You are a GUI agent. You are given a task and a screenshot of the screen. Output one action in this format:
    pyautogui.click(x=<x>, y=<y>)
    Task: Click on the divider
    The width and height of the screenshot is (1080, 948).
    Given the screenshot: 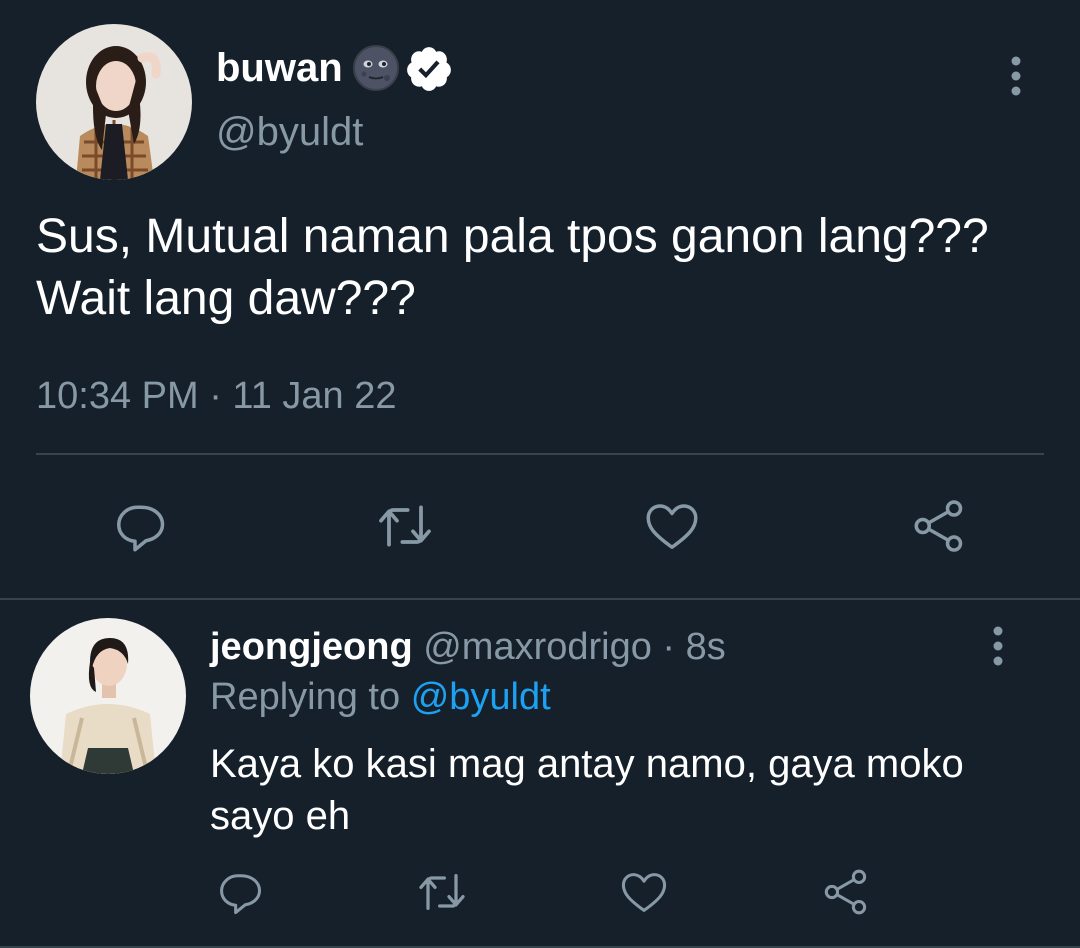 What is the action you would take?
    pyautogui.click(x=540, y=454)
    